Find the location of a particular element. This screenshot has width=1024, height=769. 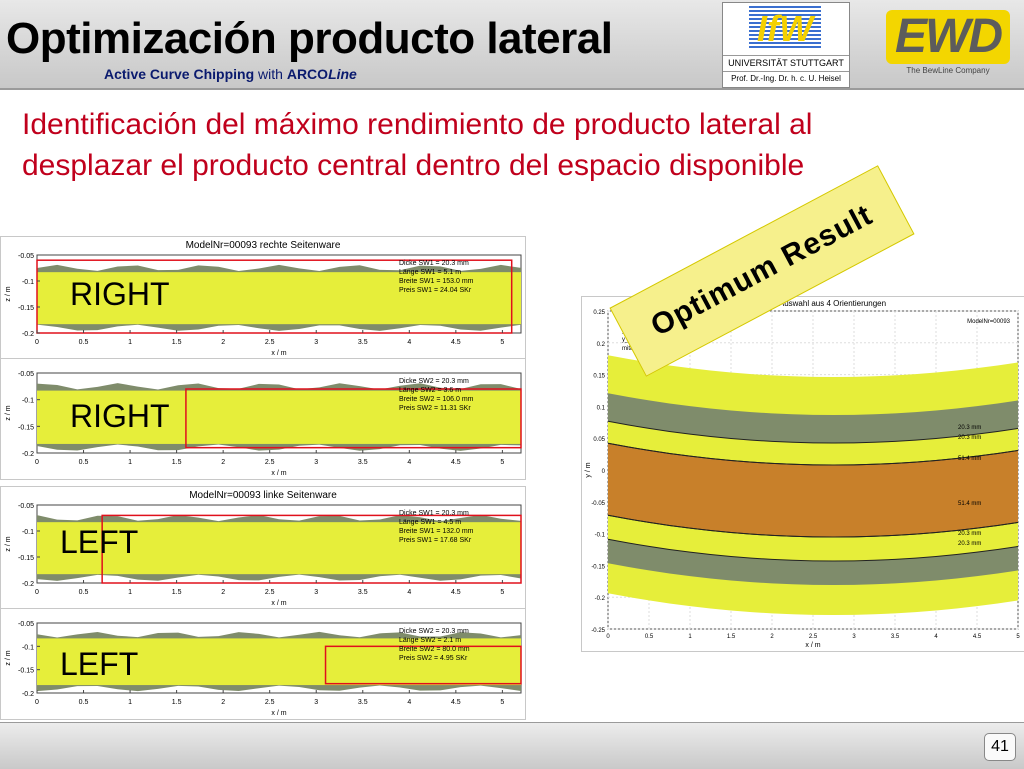

chart-title: ModelNr=00093 linke Seitenware is located at coordinates (263, 495).